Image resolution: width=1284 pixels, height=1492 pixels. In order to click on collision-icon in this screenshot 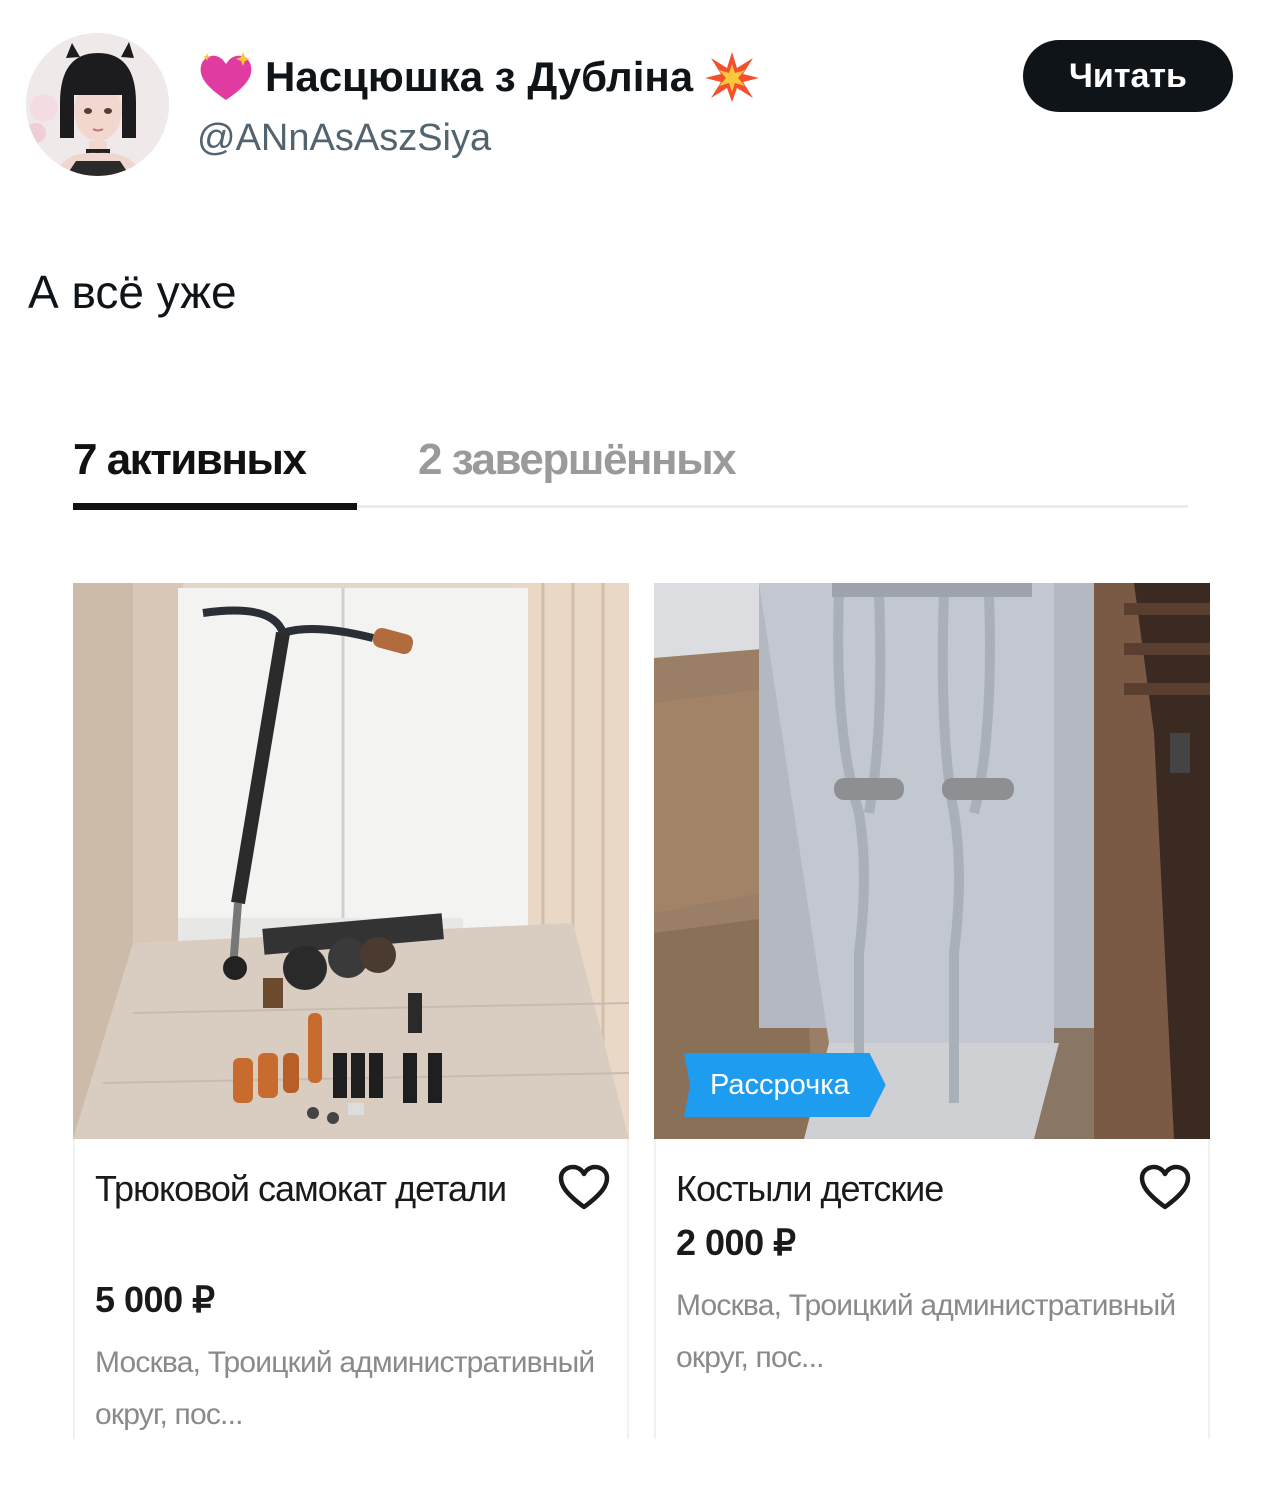, I will do `click(732, 77)`.